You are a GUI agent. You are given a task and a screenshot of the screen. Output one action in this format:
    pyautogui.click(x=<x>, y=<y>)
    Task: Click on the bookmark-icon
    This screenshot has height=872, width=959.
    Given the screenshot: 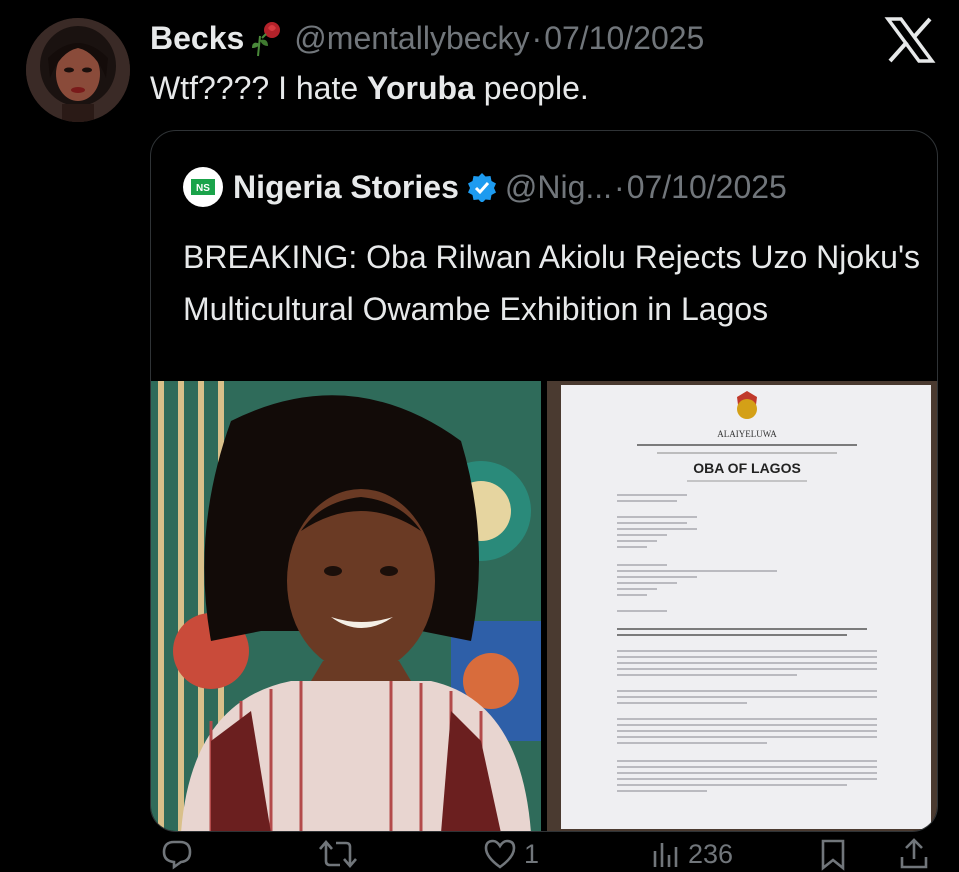 What is the action you would take?
    pyautogui.click(x=833, y=855)
    